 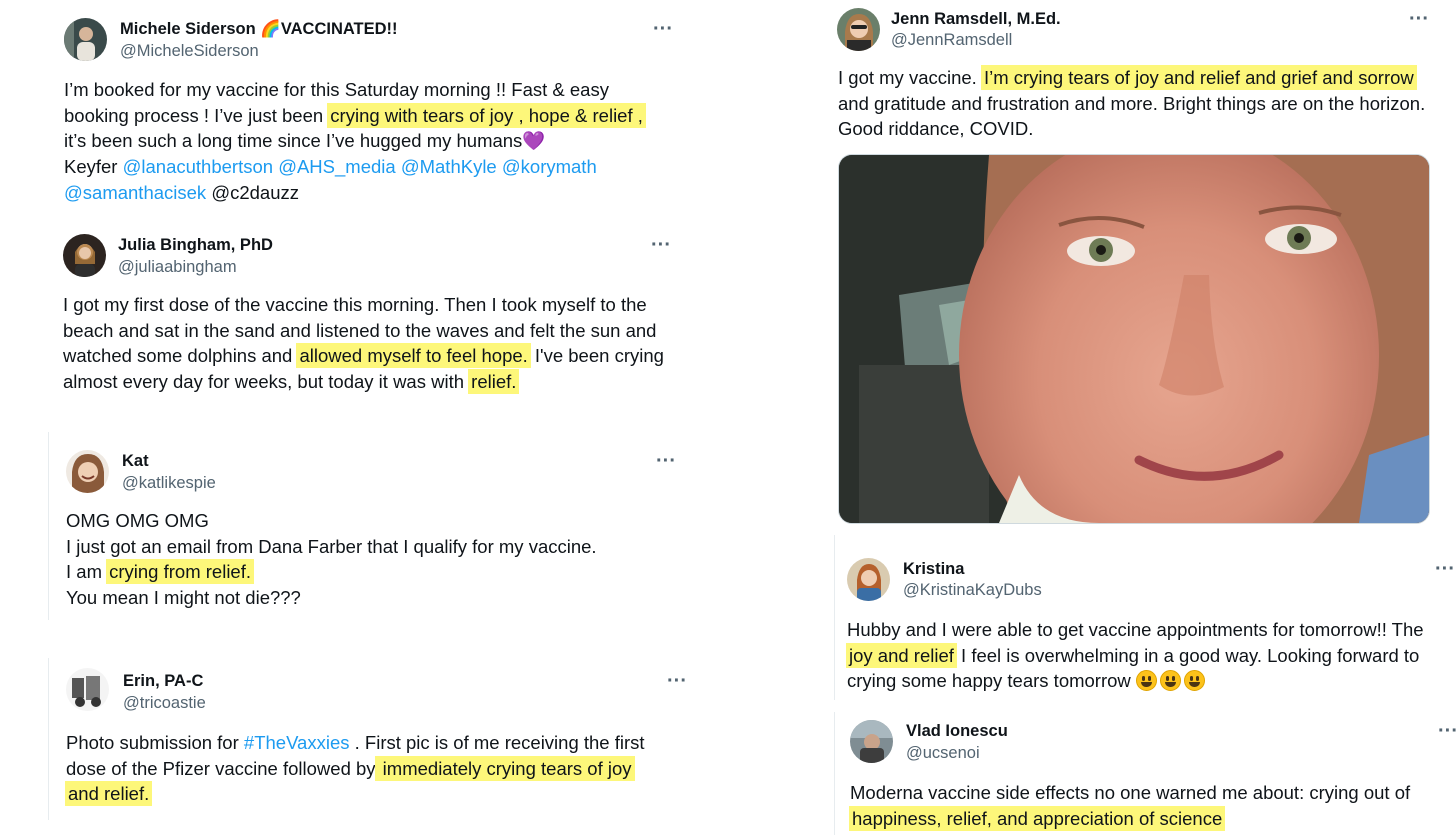 What do you see at coordinates (951, 40) in the screenshot?
I see `author-handle: @JennRamsdell` at bounding box center [951, 40].